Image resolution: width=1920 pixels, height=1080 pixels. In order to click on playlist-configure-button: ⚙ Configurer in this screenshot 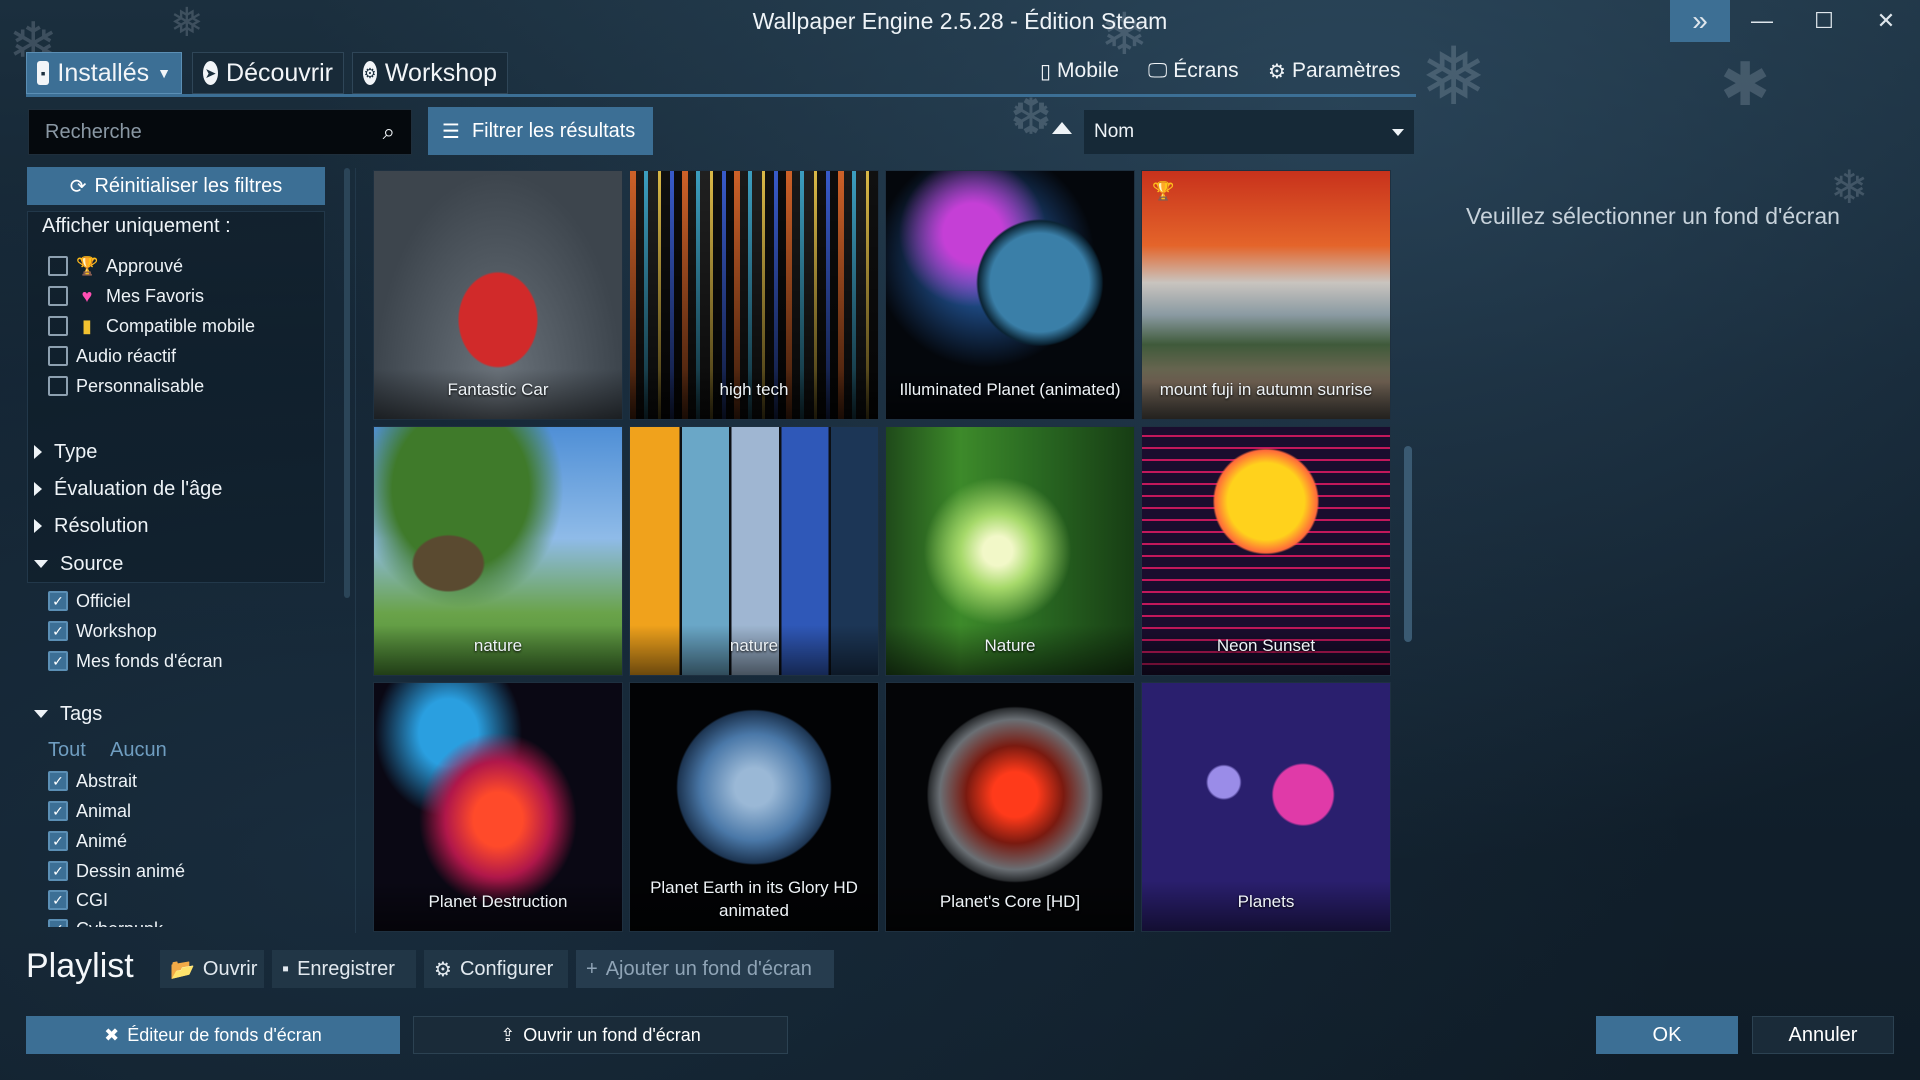, I will do `click(496, 969)`.